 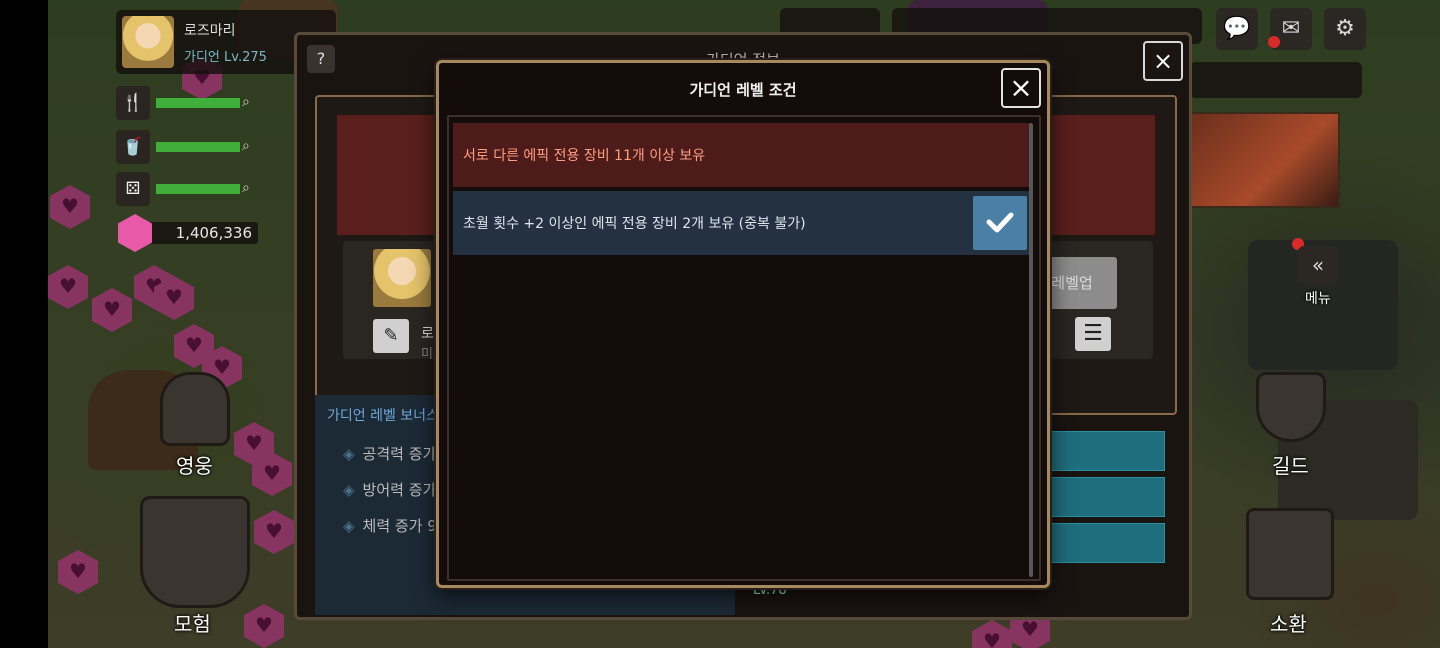 What do you see at coordinates (198, 189) in the screenshot?
I see `fun-bar` at bounding box center [198, 189].